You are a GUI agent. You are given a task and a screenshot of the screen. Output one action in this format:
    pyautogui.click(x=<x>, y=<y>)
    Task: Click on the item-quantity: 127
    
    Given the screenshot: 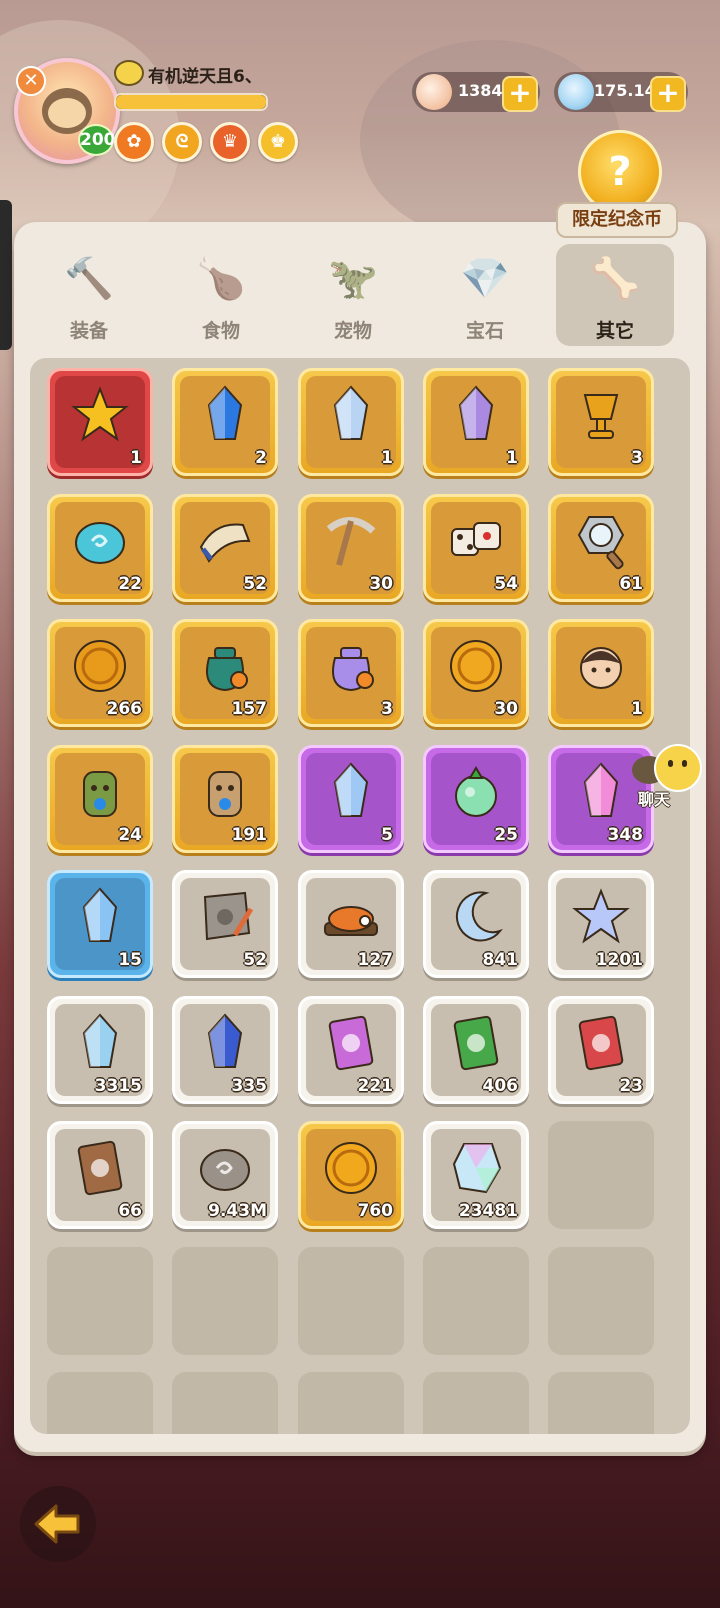 What is the action you would take?
    pyautogui.click(x=375, y=960)
    